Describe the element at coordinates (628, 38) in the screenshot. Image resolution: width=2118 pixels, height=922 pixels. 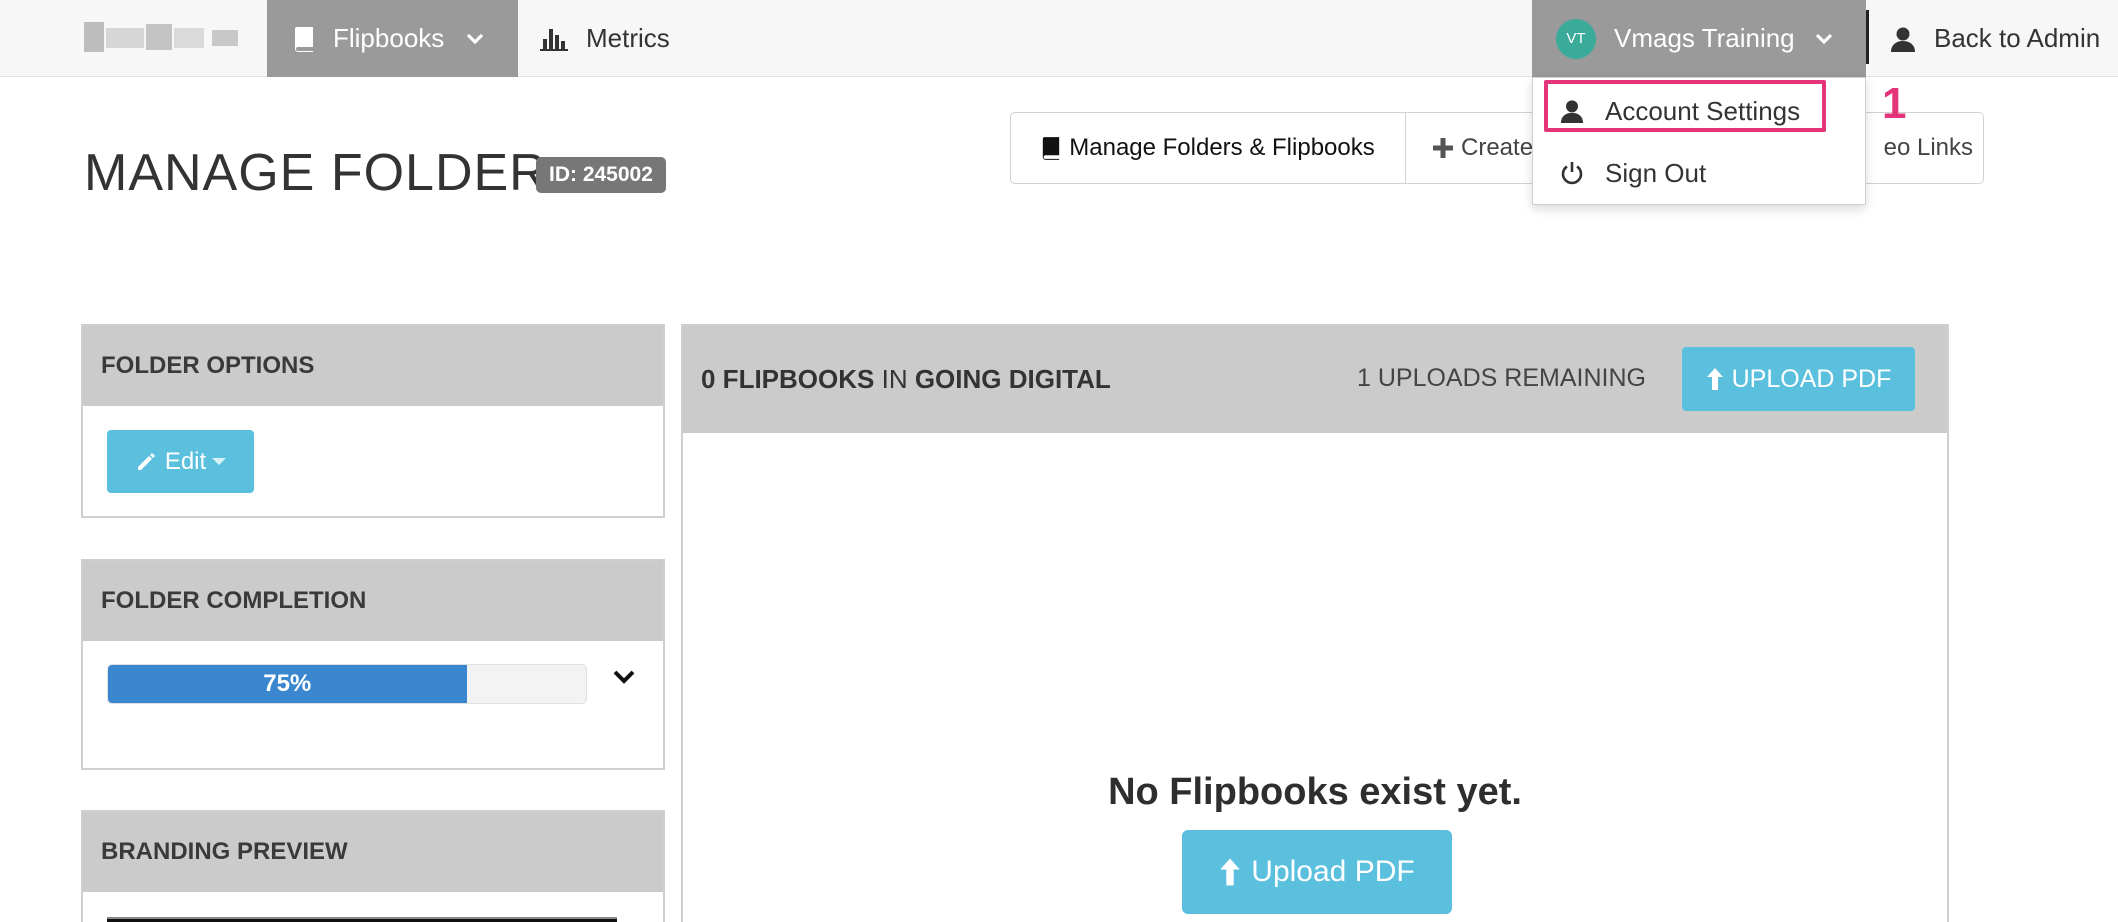
I see `nav-metrics-label: Metrics` at that location.